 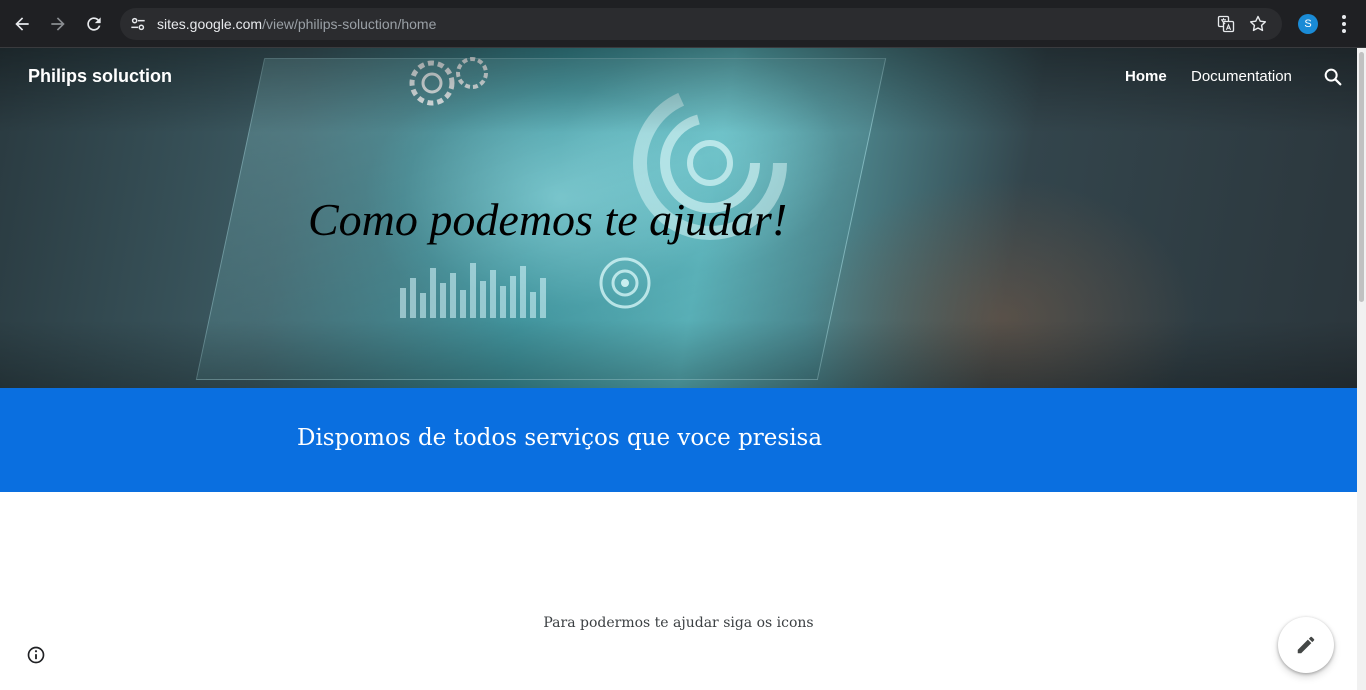 I want to click on site-info-icon, so click(x=138, y=24).